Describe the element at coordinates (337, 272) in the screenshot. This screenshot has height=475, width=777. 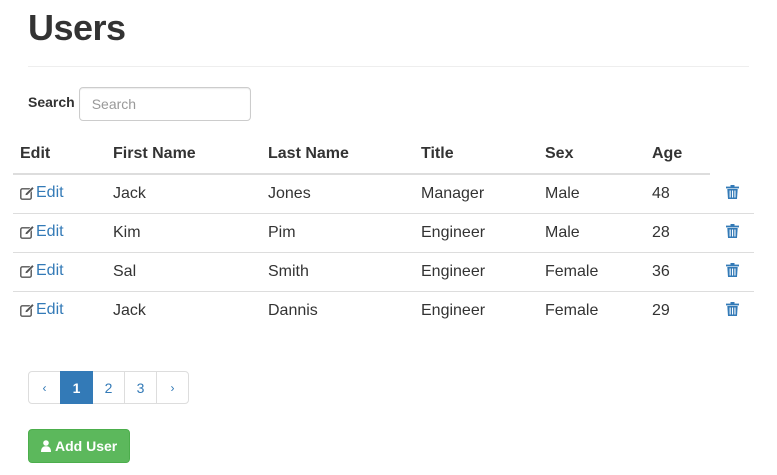
I see `cell-last-name: Smith` at that location.